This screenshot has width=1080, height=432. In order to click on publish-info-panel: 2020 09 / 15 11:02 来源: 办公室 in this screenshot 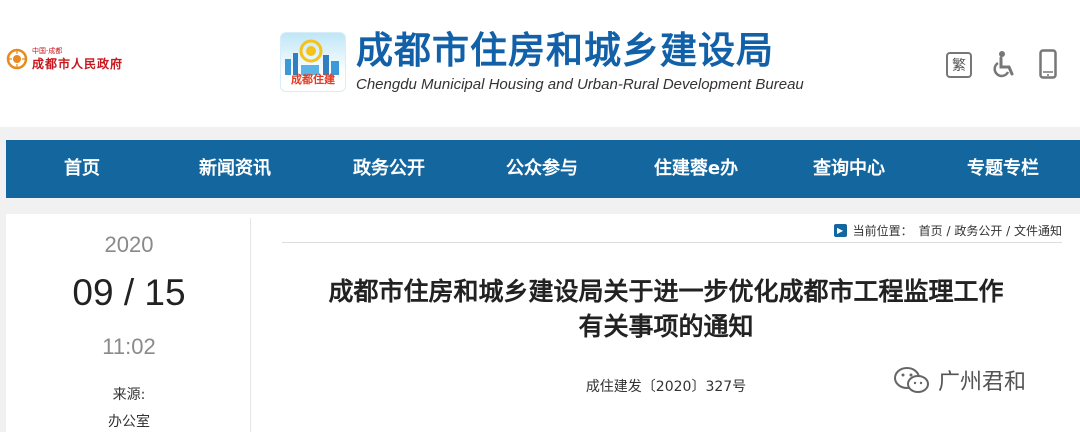, I will do `click(129, 323)`.